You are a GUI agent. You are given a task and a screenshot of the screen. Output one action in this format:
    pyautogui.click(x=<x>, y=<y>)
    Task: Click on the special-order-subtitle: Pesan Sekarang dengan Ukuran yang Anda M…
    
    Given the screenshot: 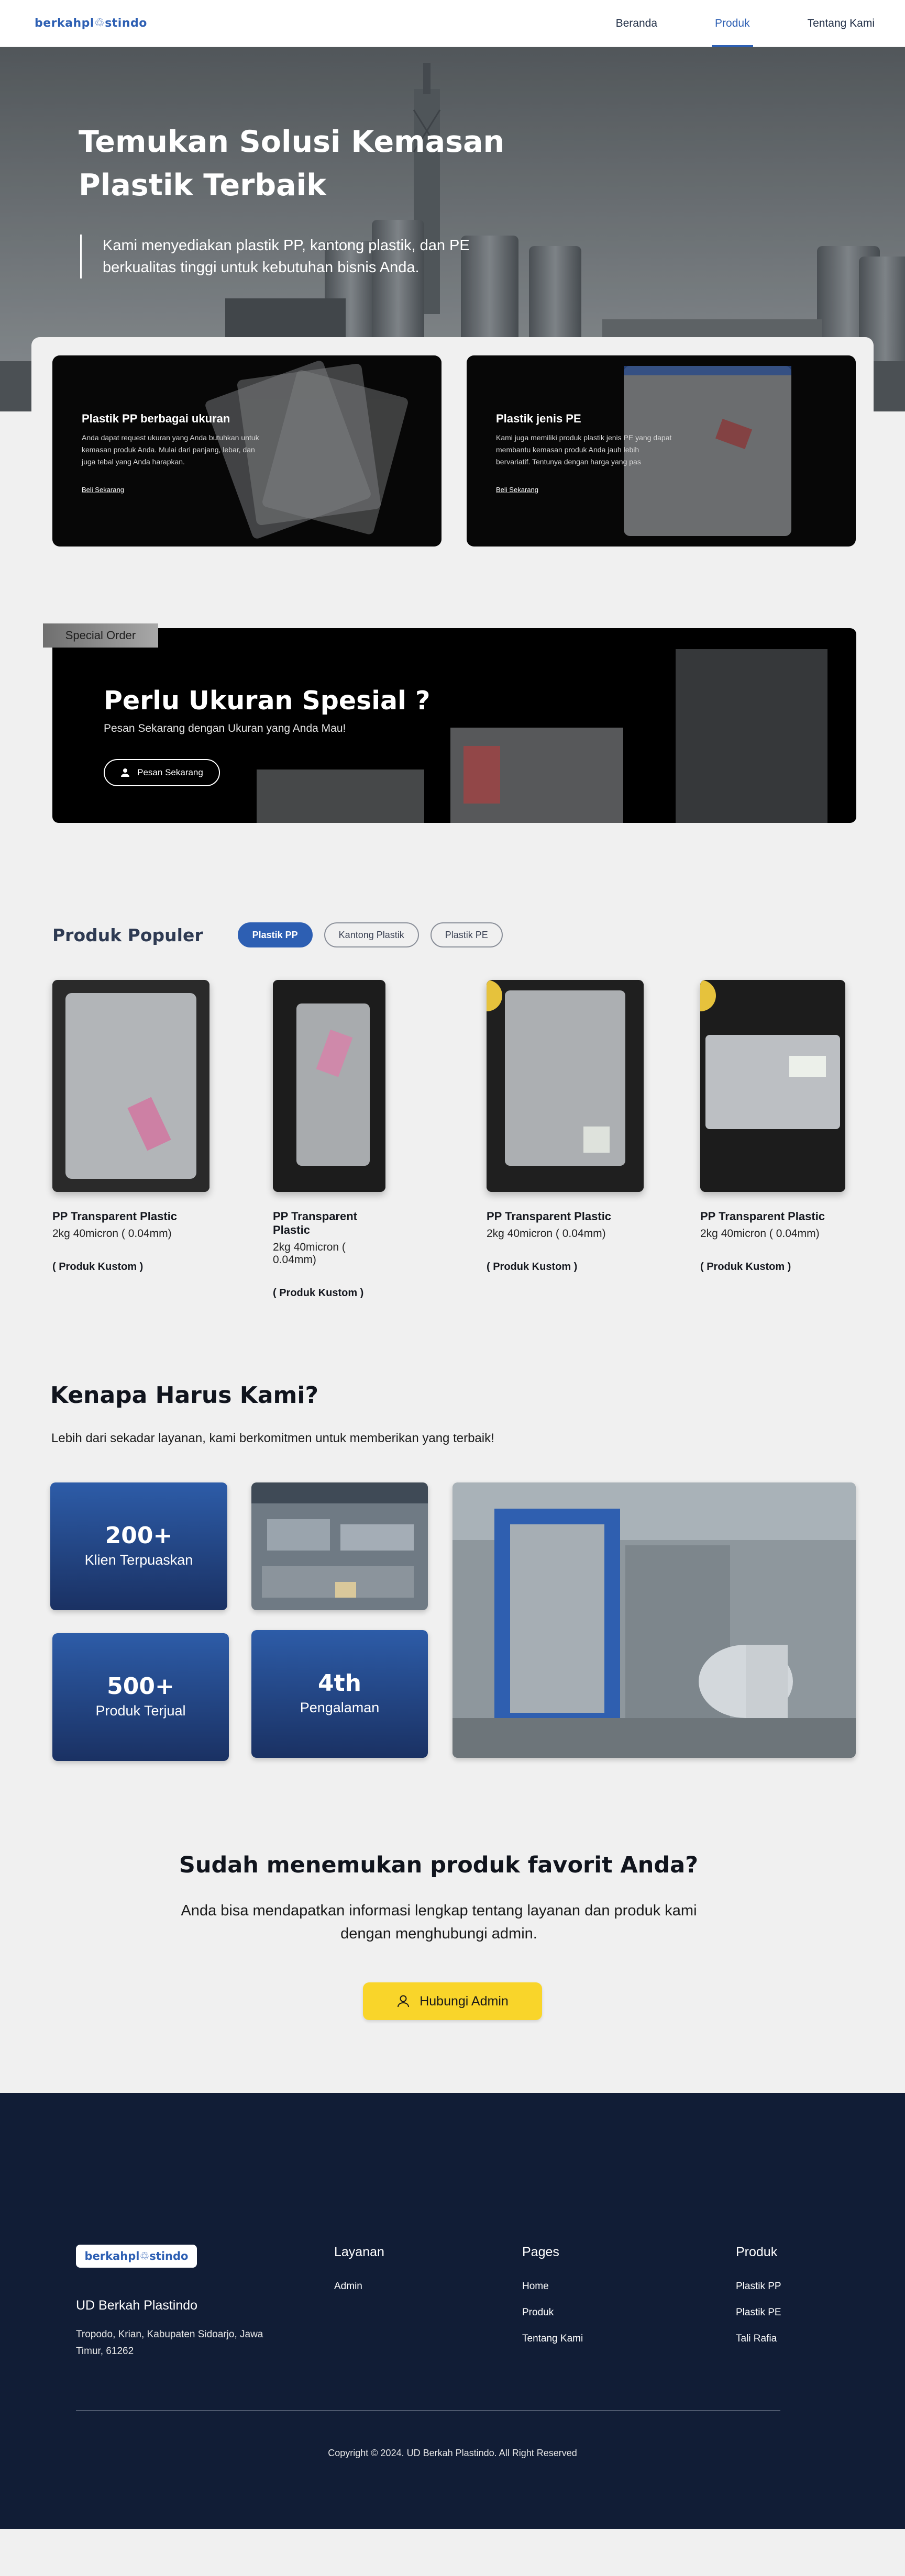 What is the action you would take?
    pyautogui.click(x=225, y=728)
    